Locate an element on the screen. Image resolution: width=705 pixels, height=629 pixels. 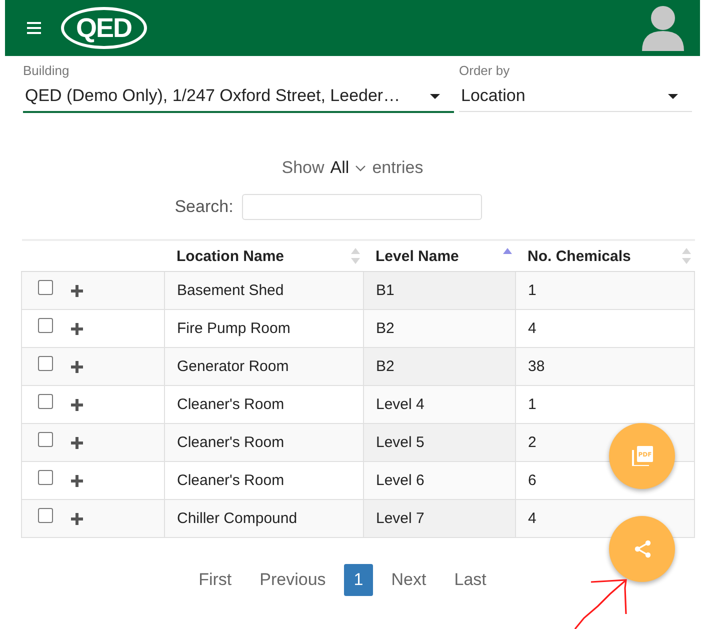
field-label: Building is located at coordinates (46, 71).